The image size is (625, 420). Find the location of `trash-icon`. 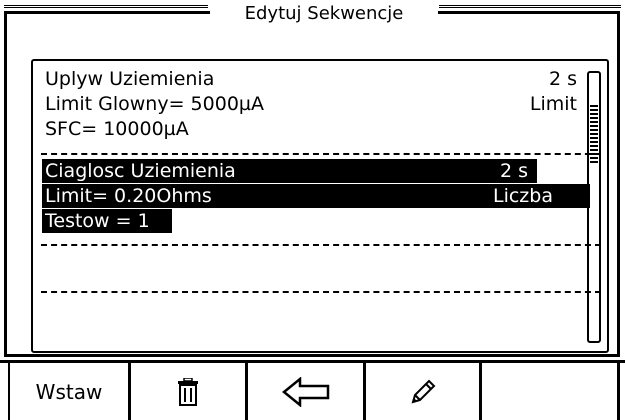

trash-icon is located at coordinates (188, 391).